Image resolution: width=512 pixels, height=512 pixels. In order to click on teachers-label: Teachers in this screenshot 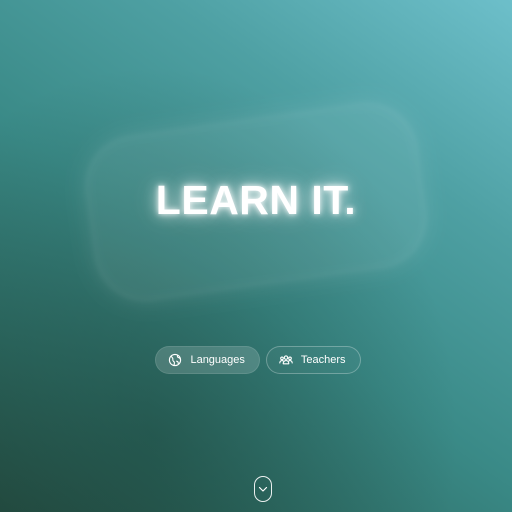, I will do `click(323, 360)`.